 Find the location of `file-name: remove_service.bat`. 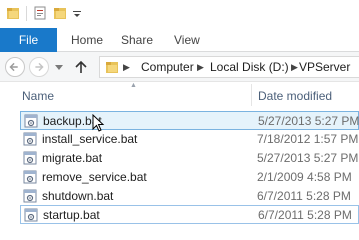

file-name: remove_service.bat is located at coordinates (94, 177).